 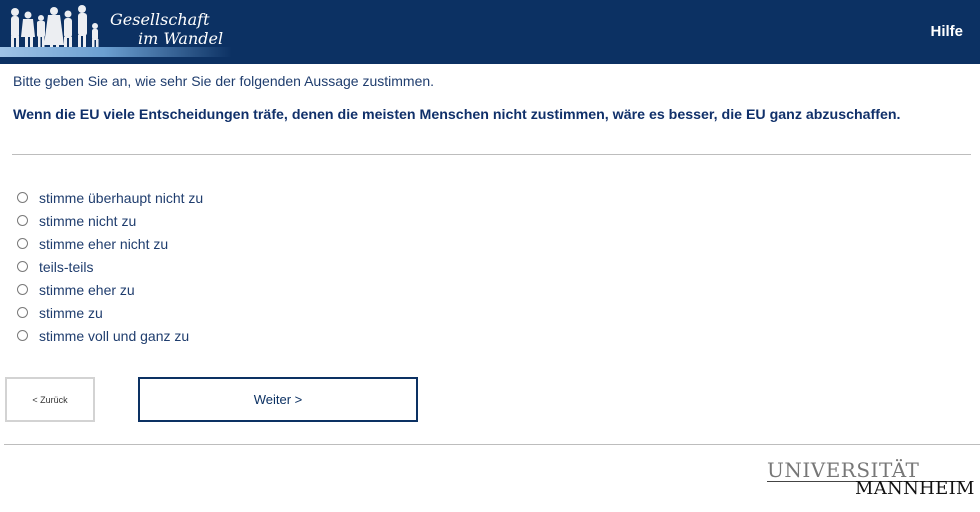 I want to click on option-label: stimme eher nicht zu, so click(x=103, y=244).